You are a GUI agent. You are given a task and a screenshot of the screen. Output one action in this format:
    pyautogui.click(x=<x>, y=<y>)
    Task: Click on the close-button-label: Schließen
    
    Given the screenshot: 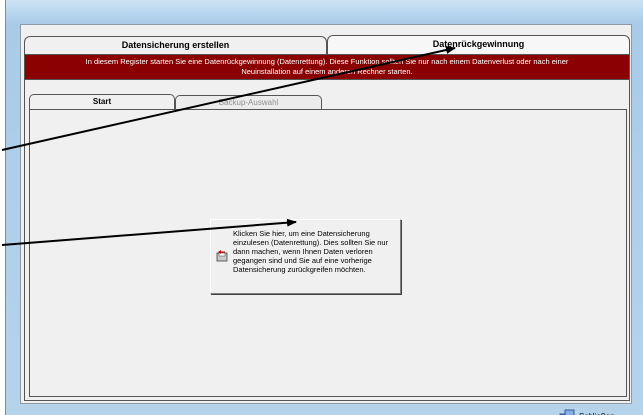 What is the action you would take?
    pyautogui.click(x=597, y=411)
    